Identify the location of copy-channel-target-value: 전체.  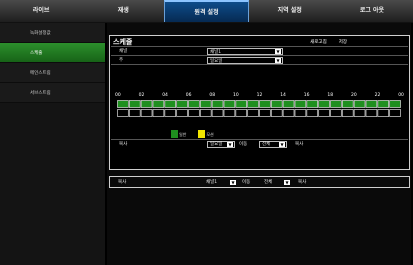
(268, 182).